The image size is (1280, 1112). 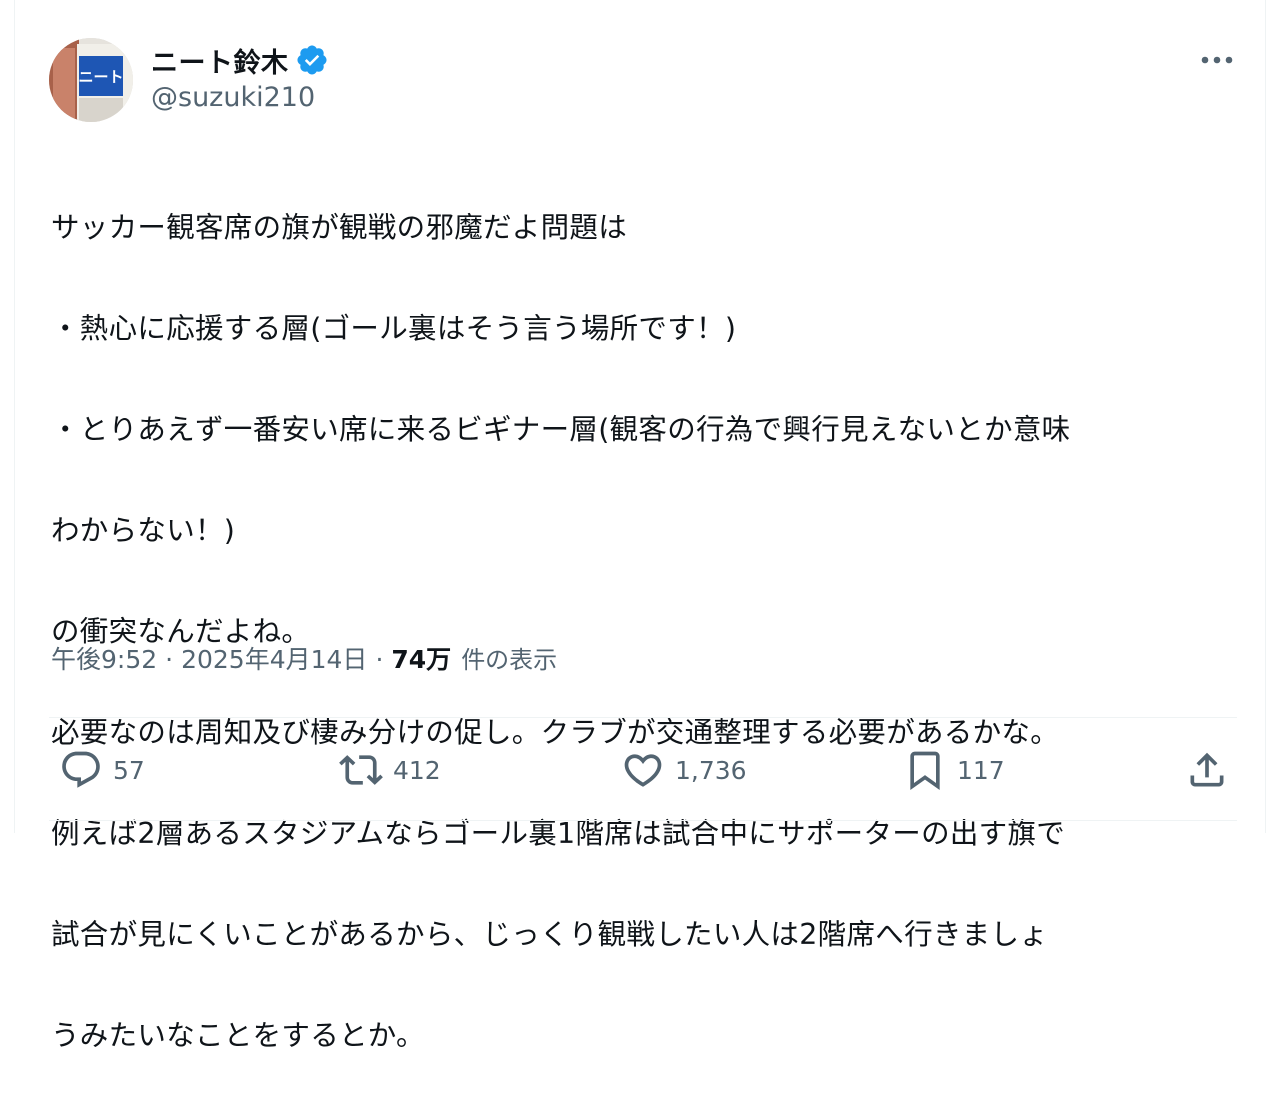 I want to click on bookmark-icon, so click(x=925, y=771).